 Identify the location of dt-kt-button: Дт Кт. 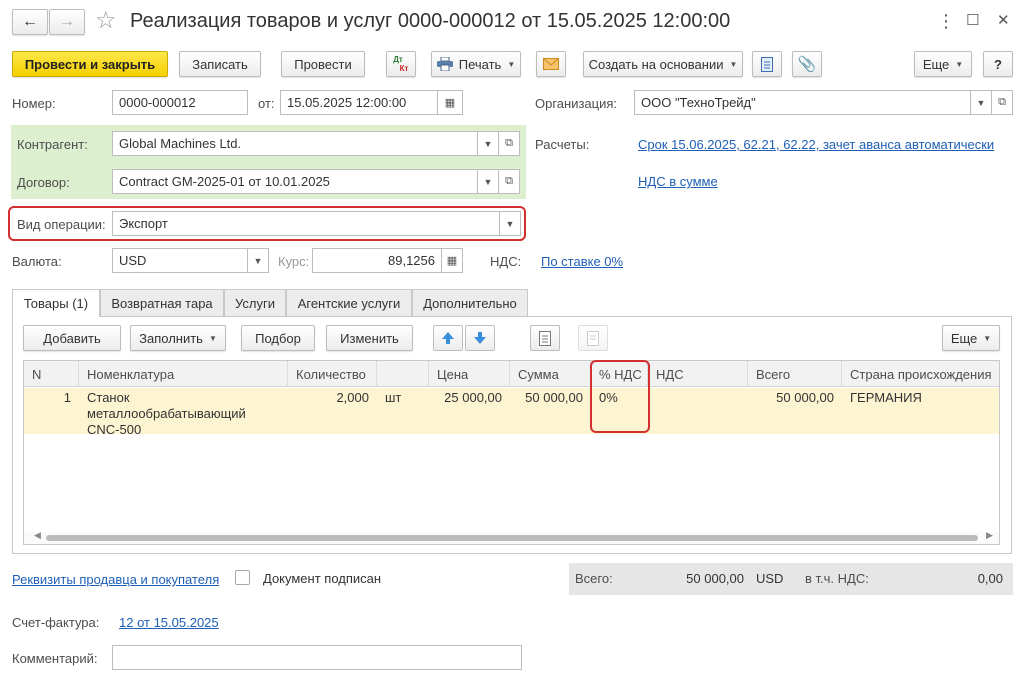
(401, 64).